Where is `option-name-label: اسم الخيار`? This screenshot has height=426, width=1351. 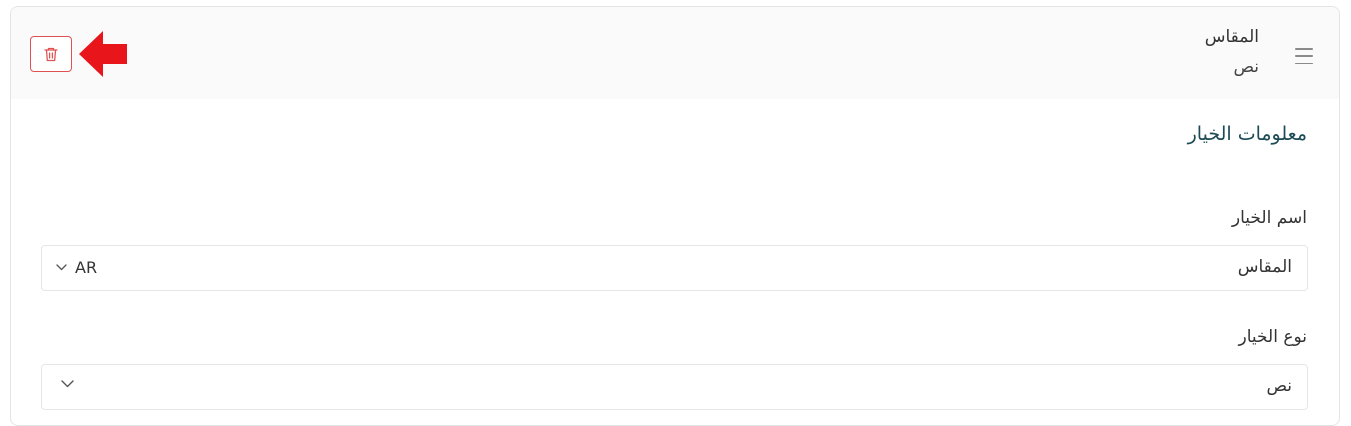 option-name-label: اسم الخيار is located at coordinates (1269, 218).